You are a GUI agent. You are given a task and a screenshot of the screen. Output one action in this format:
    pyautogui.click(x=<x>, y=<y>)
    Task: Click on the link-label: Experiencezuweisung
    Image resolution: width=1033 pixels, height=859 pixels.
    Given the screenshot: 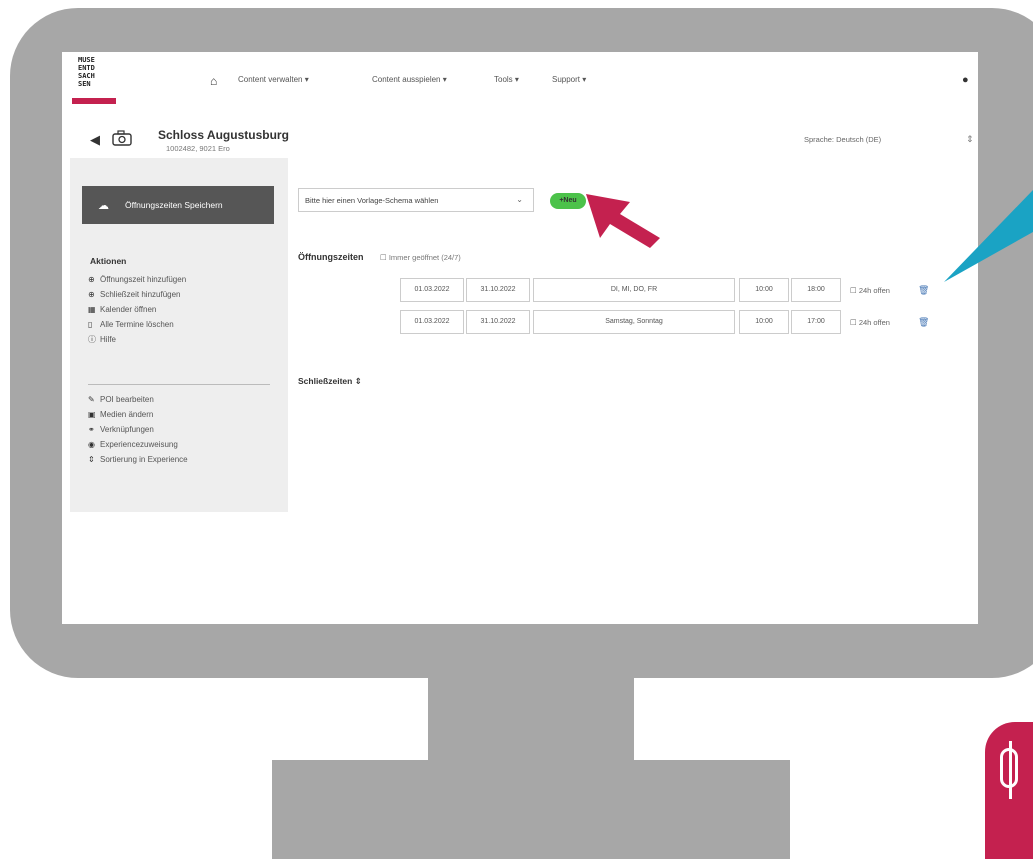 What is the action you would take?
    pyautogui.click(x=139, y=444)
    